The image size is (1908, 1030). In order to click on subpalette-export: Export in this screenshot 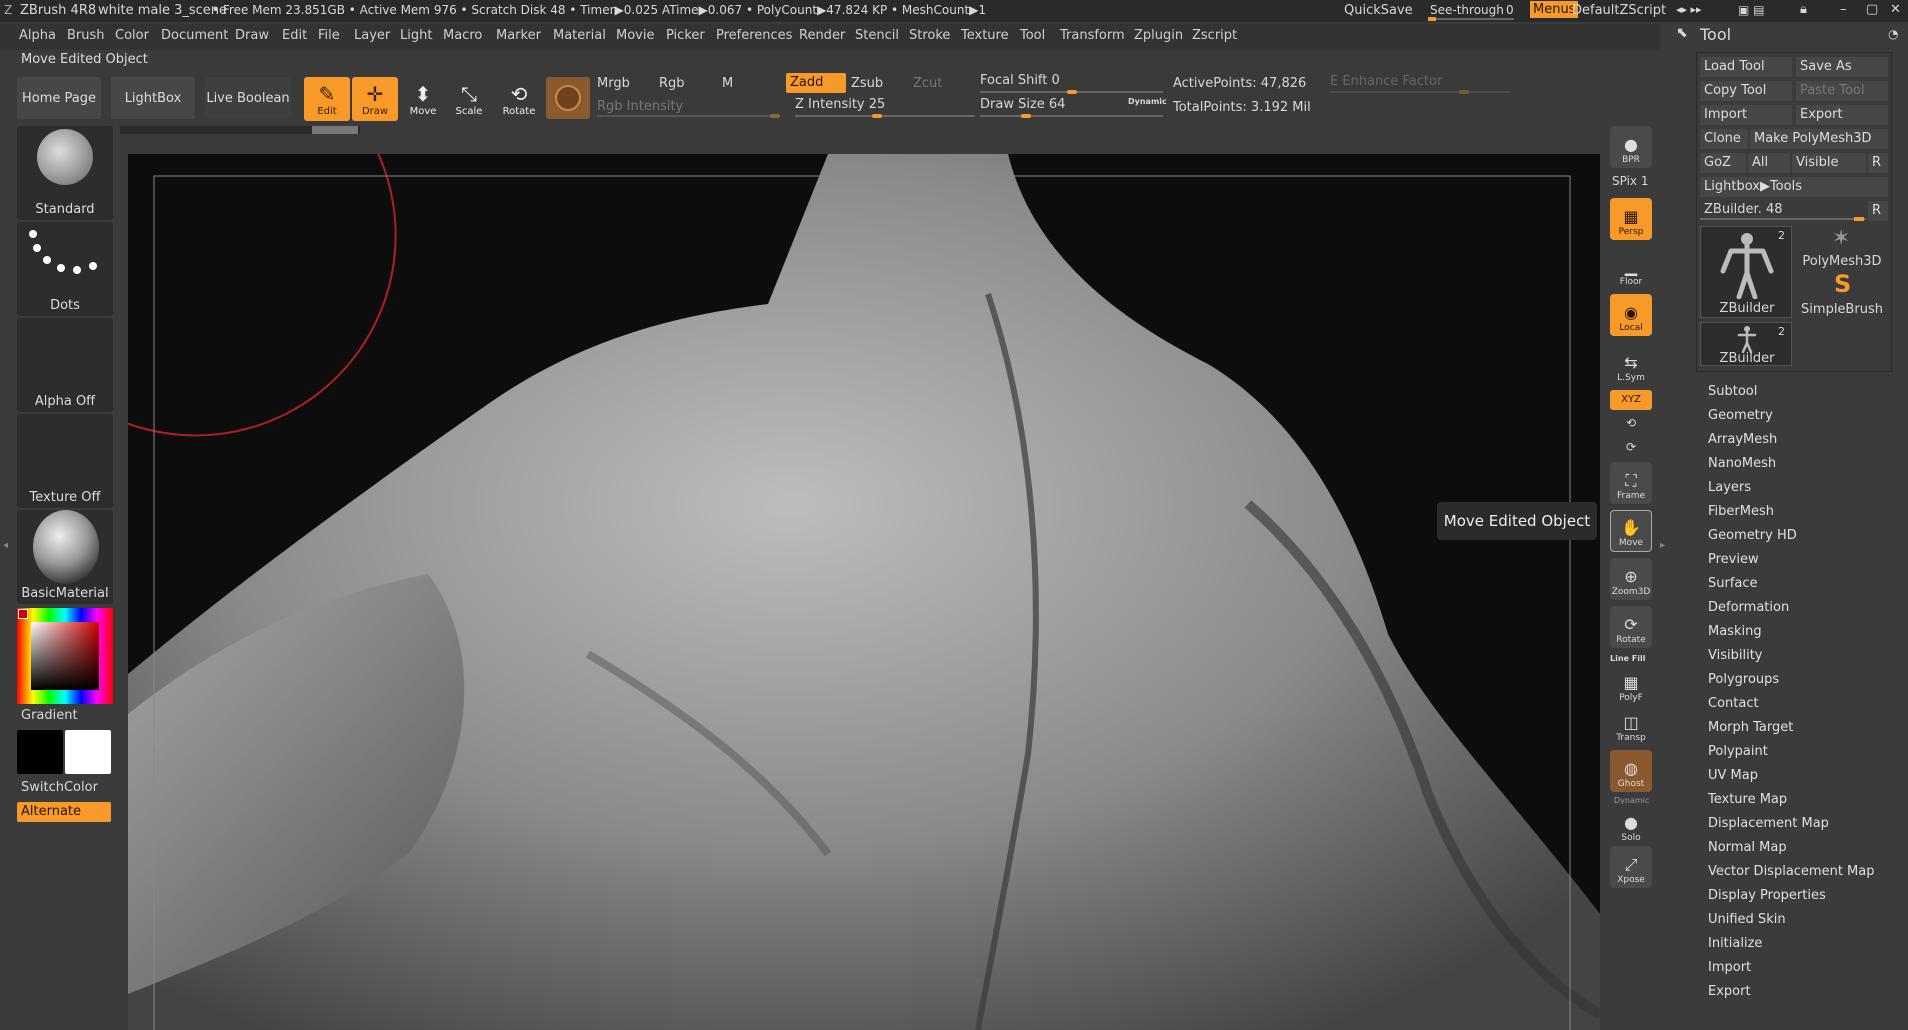, I will do `click(1729, 991)`.